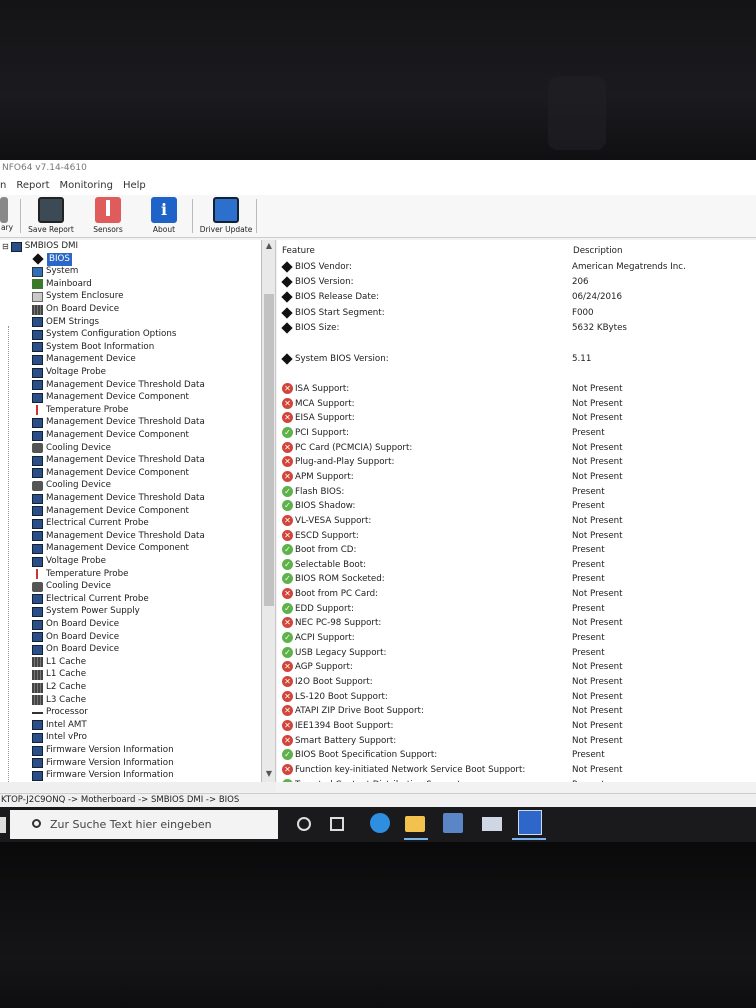 The height and width of the screenshot is (1008, 756). What do you see at coordinates (3, 186) in the screenshot?
I see `menu-item-view: n` at bounding box center [3, 186].